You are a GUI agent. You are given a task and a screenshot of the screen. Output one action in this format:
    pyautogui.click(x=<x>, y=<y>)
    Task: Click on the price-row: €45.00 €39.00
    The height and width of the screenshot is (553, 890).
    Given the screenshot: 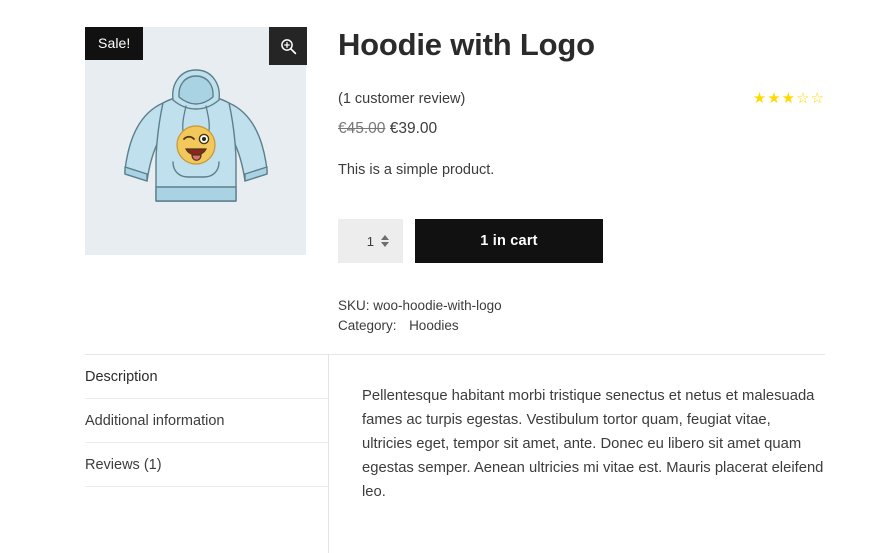 What is the action you would take?
    pyautogui.click(x=581, y=129)
    